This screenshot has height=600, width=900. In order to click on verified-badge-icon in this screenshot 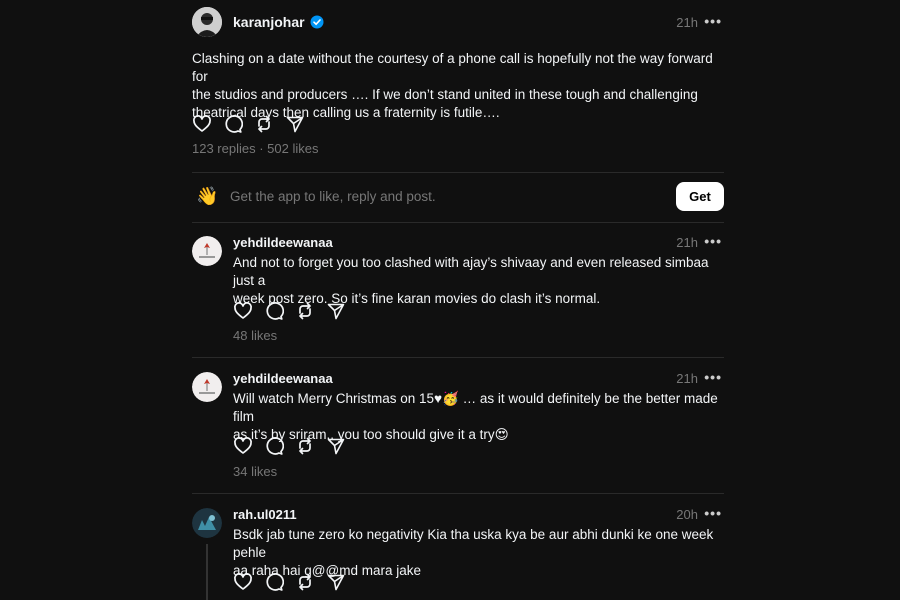, I will do `click(317, 22)`.